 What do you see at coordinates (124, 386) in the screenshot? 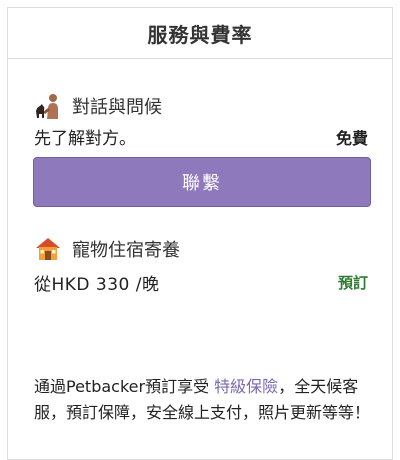
I see `insurance-text-before: 通過Petbacker預訂享受` at bounding box center [124, 386].